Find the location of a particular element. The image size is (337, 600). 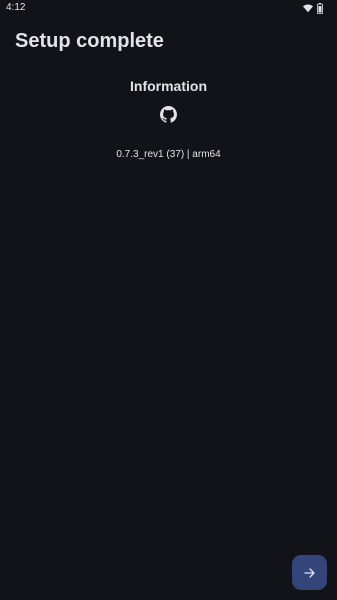

arrow-forward-icon is located at coordinates (309, 572).